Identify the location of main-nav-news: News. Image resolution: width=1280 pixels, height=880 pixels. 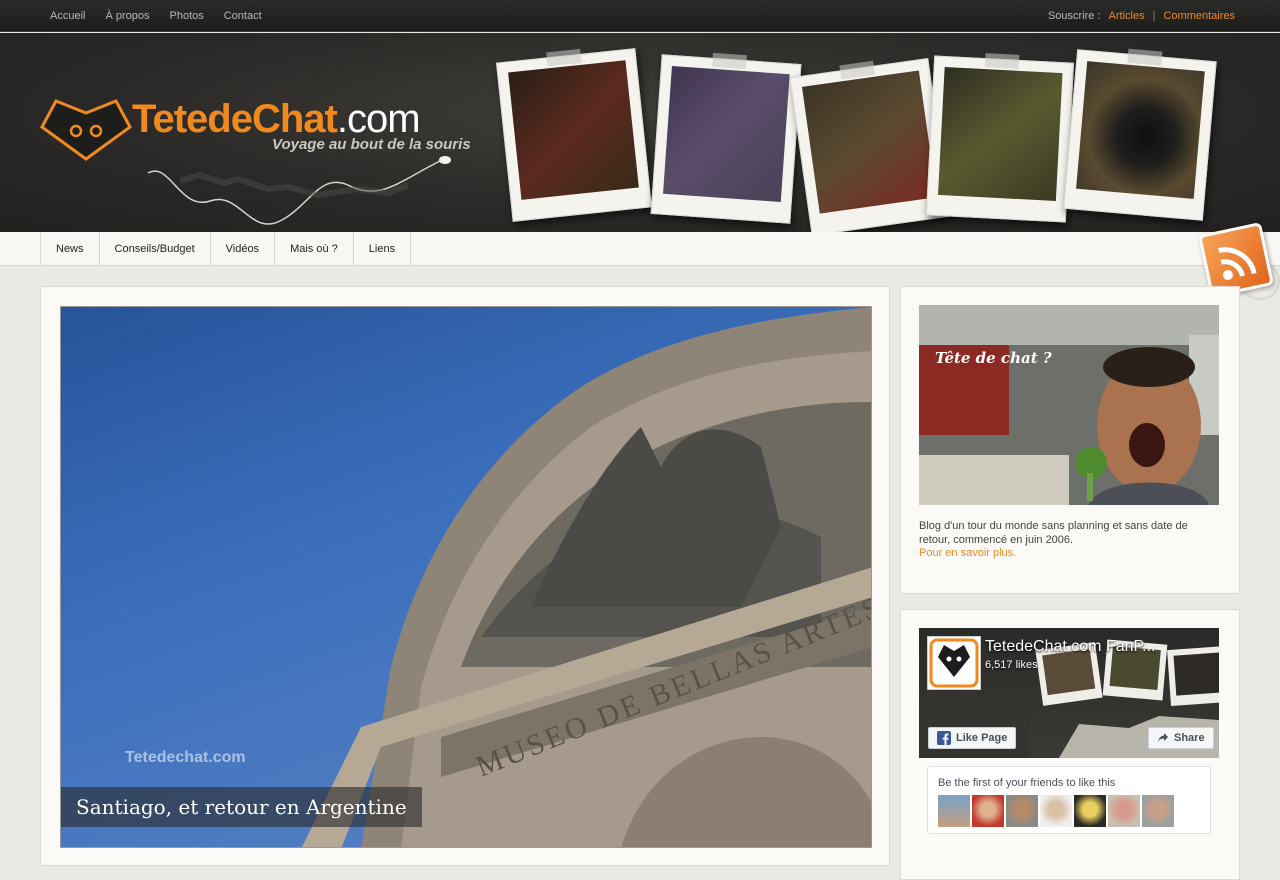
(70, 249).